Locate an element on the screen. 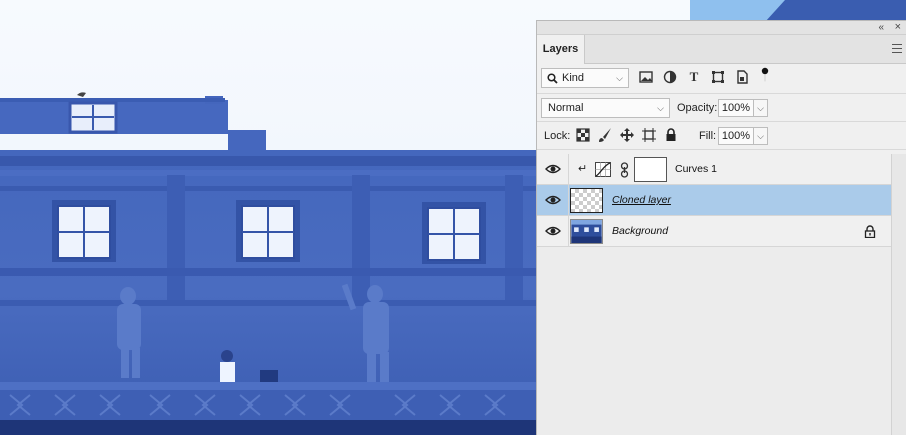 The image size is (906, 435). layer-thumbnail-transparent is located at coordinates (586, 200).